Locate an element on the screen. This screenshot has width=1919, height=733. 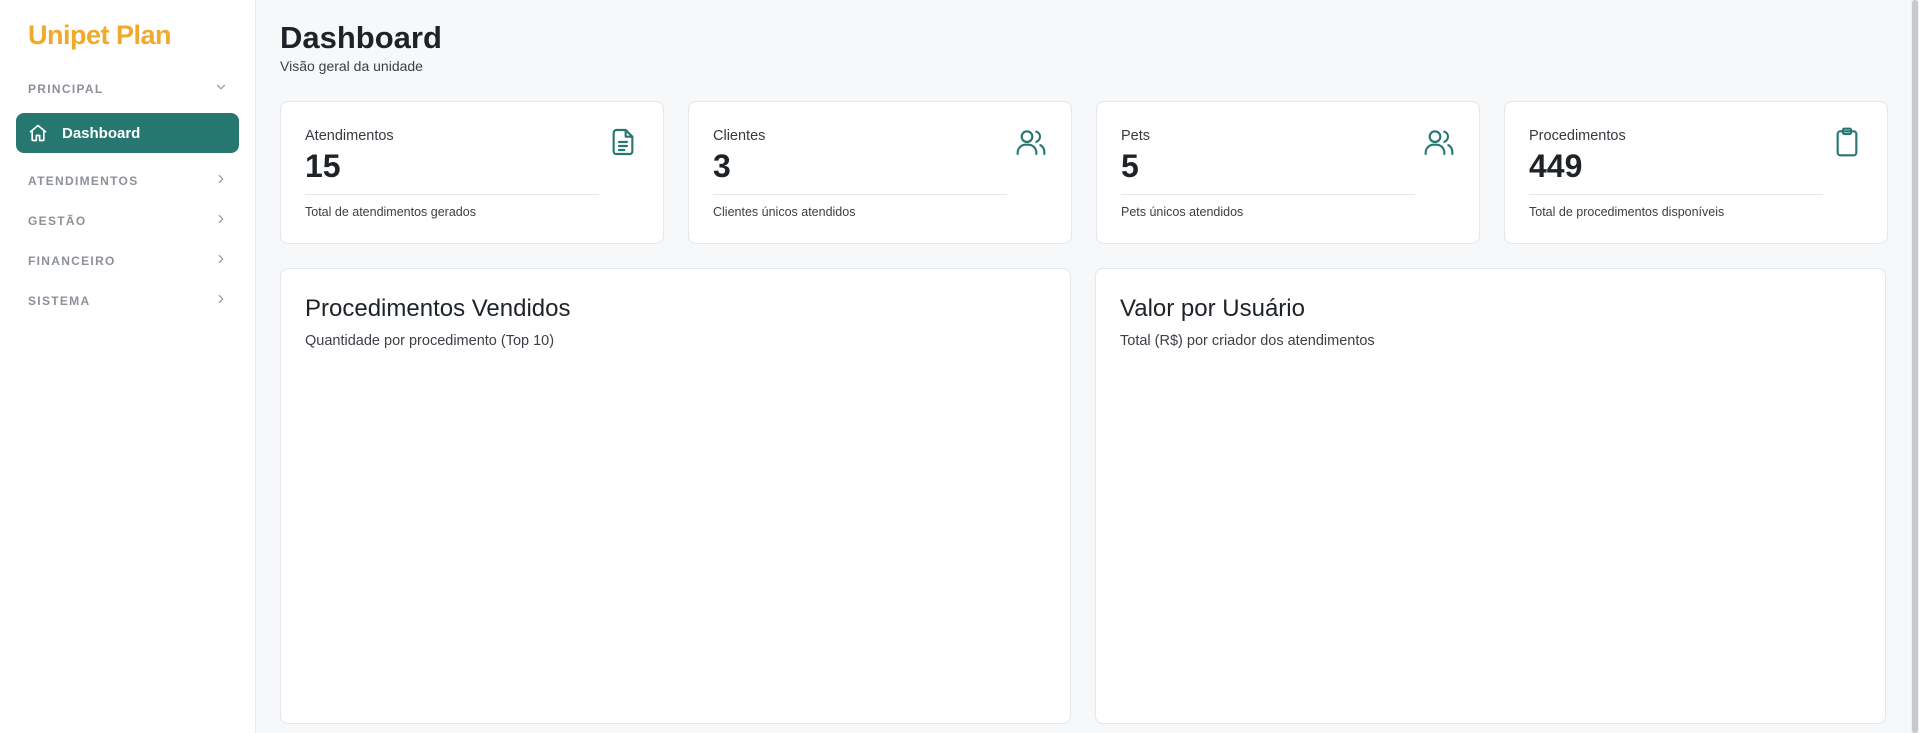
chart-title: Procedimentos Vendidos is located at coordinates (438, 308).